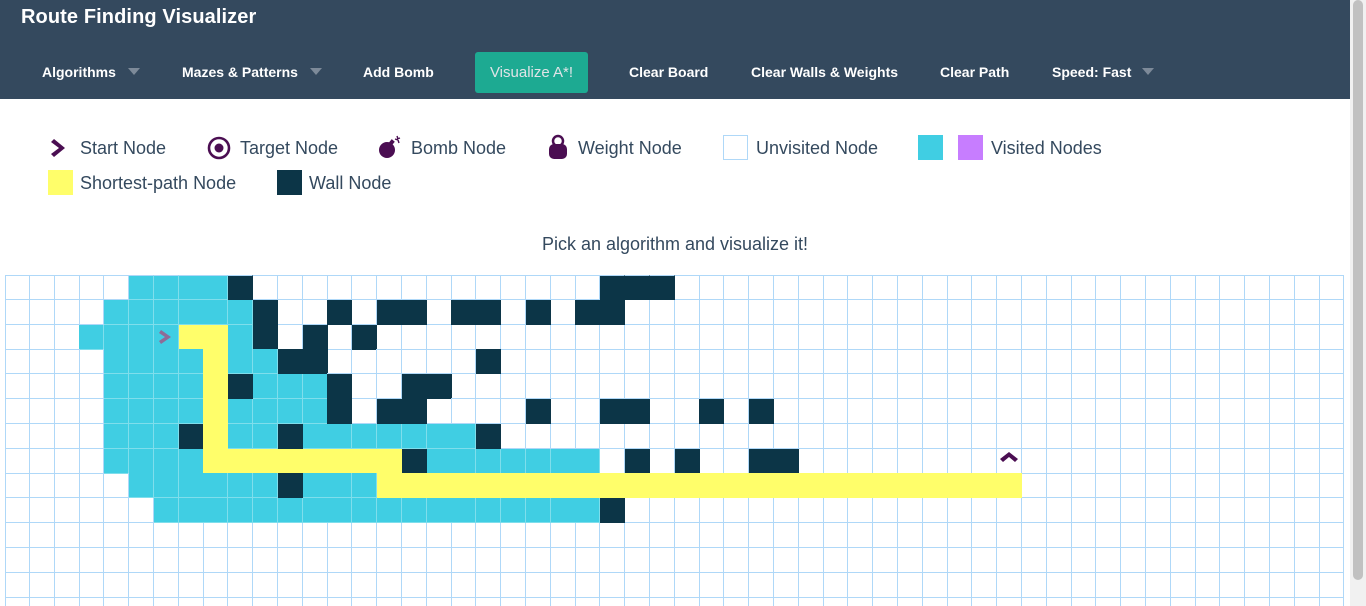  Describe the element at coordinates (240, 72) in the screenshot. I see `mazes-patterns-menu: Mazes & Patterns` at that location.